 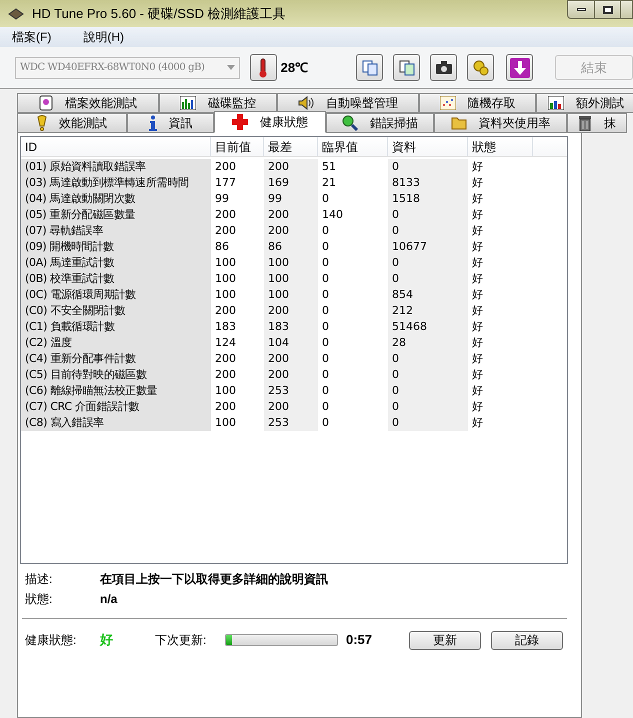 What do you see at coordinates (116, 167) in the screenshot?
I see `table-cell: (01) 原始資料讀取錯誤率` at bounding box center [116, 167].